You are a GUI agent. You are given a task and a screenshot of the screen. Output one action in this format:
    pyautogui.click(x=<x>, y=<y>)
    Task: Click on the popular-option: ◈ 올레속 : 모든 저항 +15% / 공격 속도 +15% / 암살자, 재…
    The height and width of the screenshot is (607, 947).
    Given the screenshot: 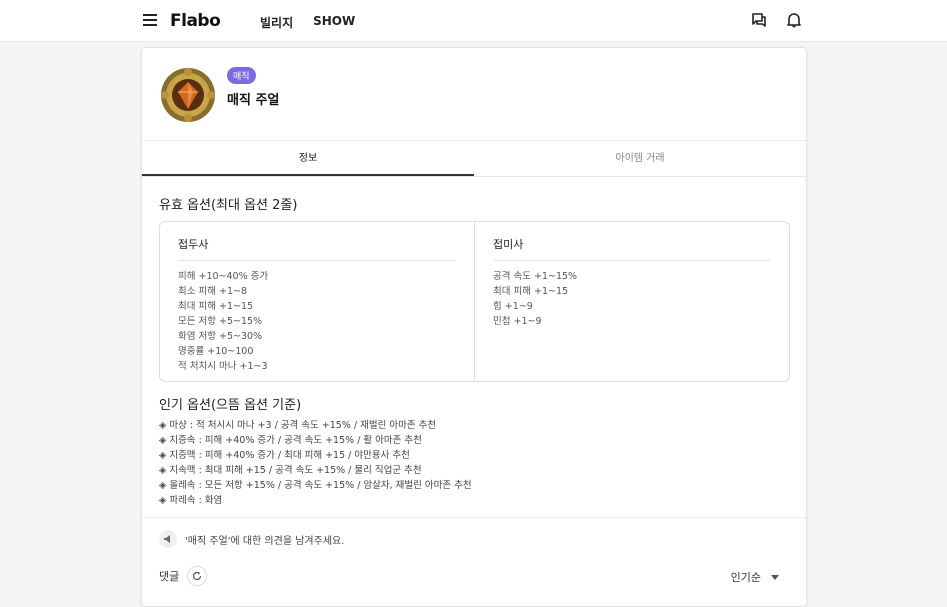 What is the action you would take?
    pyautogui.click(x=315, y=485)
    